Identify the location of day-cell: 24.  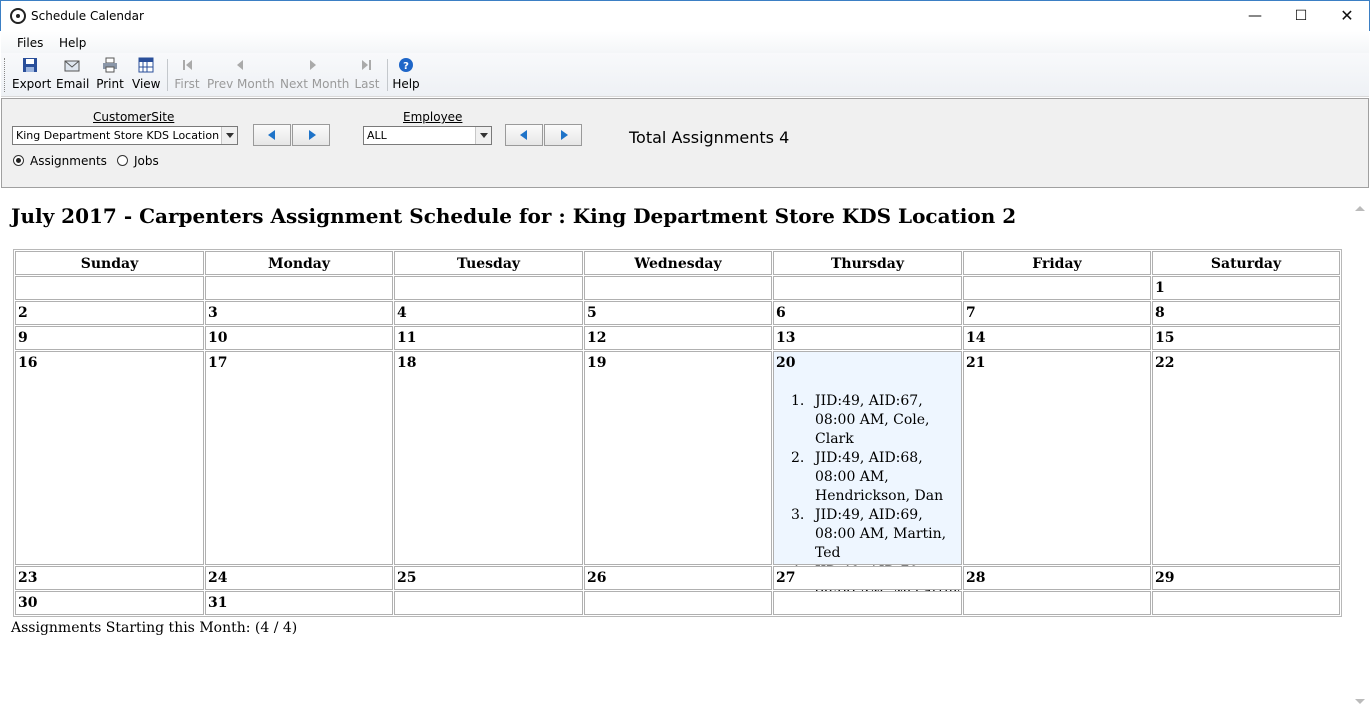
(299, 578).